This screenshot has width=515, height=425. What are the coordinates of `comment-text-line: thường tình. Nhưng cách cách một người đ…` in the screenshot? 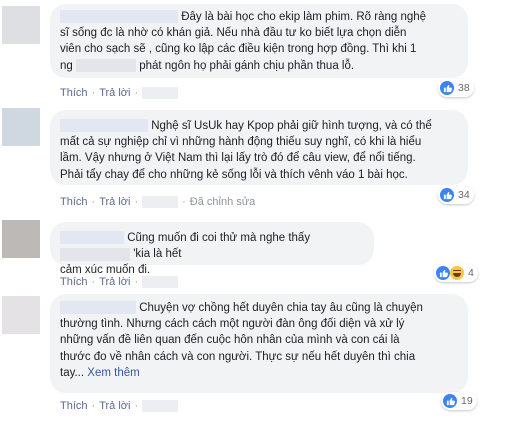 It's located at (232, 324).